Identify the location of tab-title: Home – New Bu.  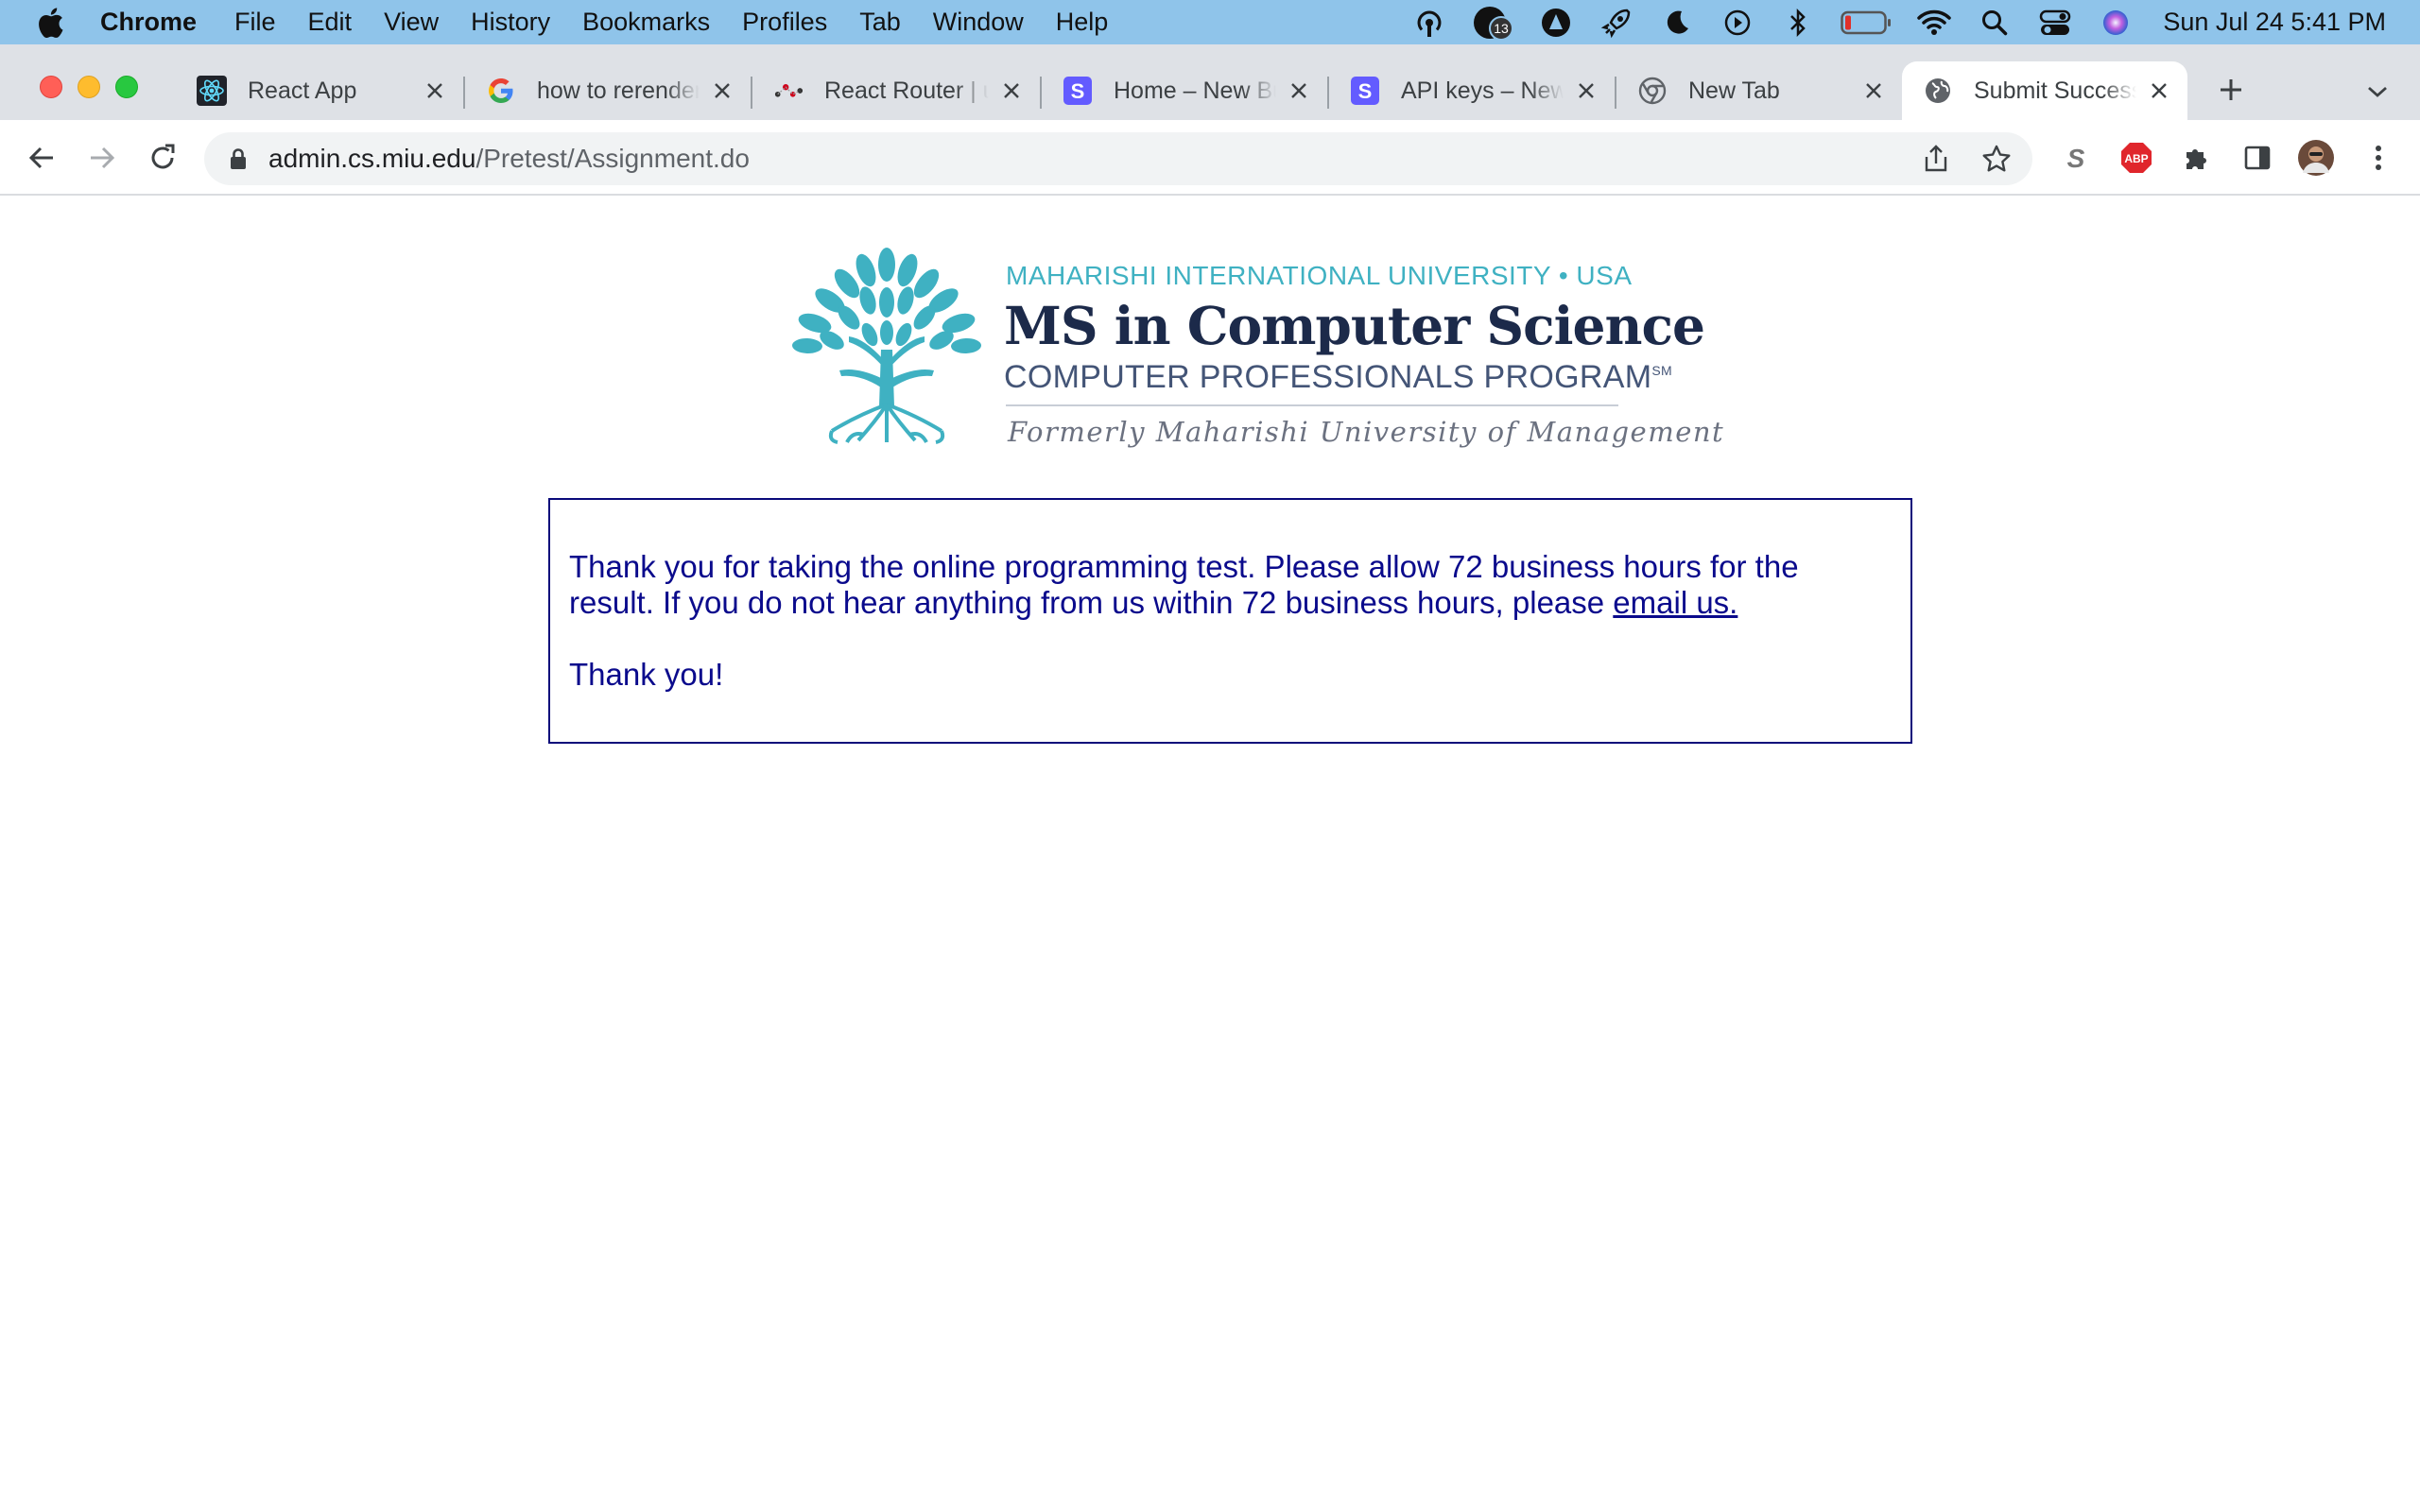
(1195, 91).